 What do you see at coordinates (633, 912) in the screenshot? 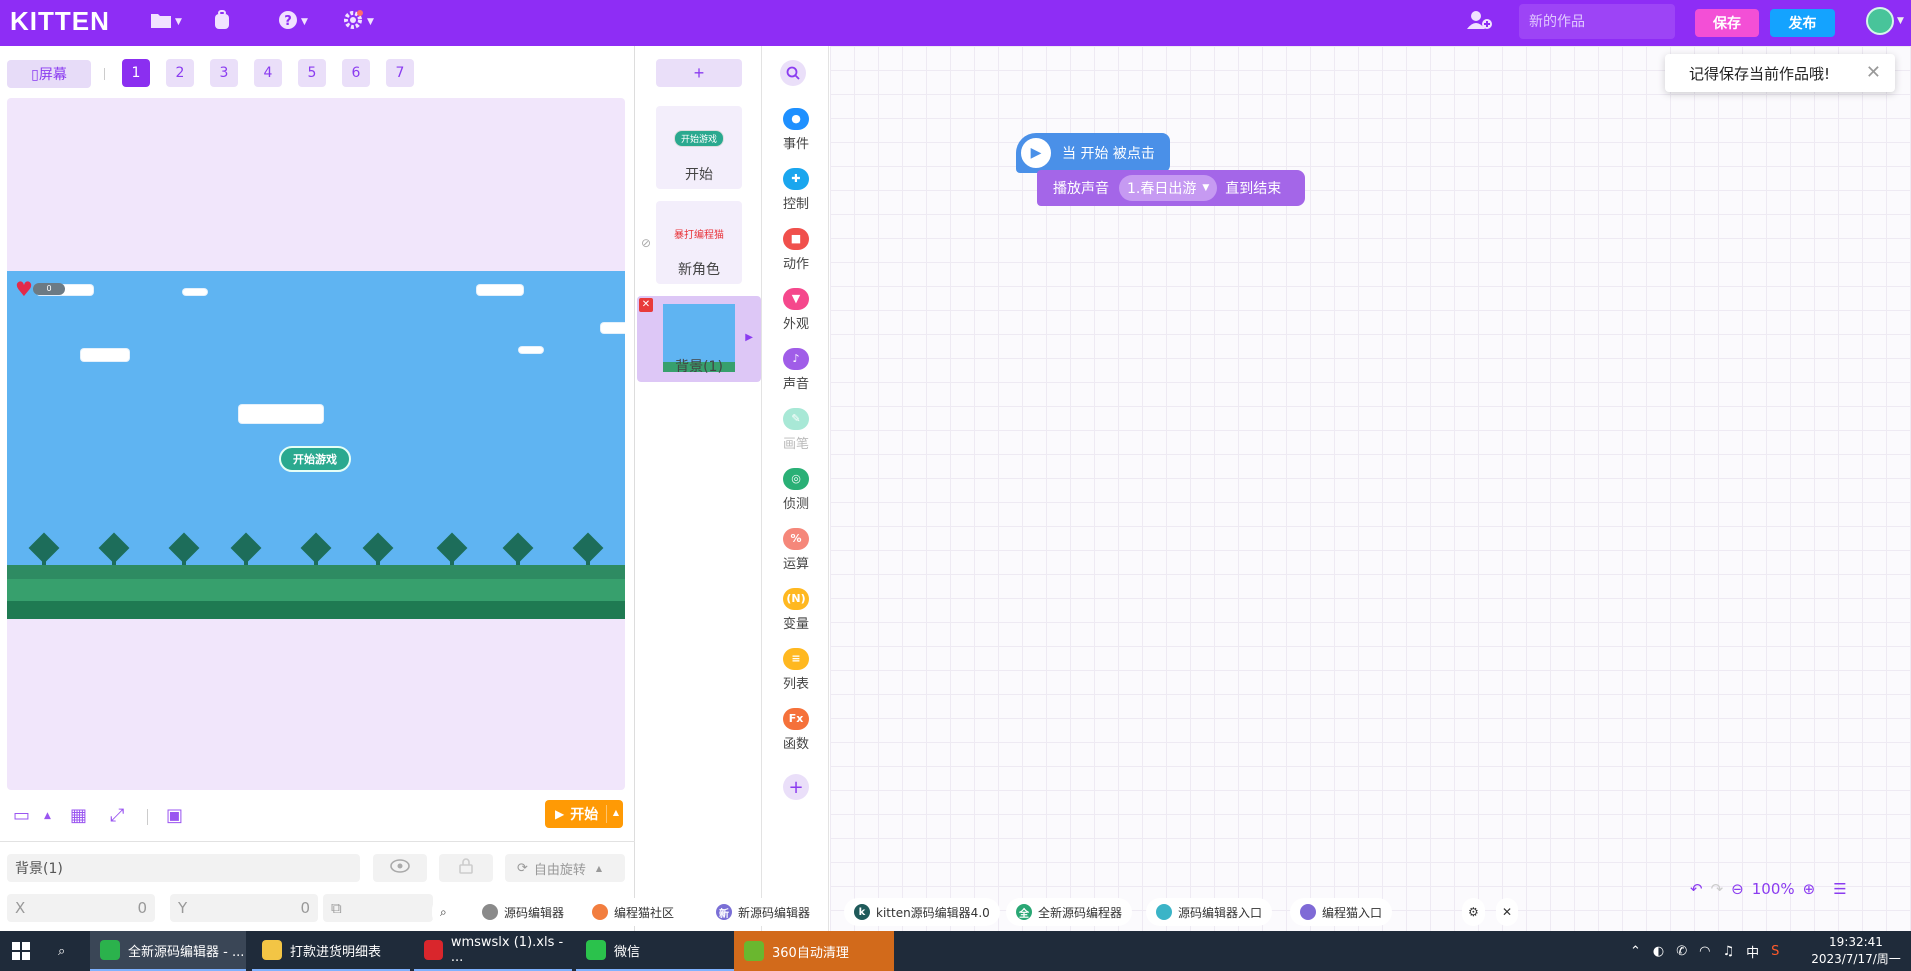
I see `ext-tab-1: 编程猫社区` at bounding box center [633, 912].